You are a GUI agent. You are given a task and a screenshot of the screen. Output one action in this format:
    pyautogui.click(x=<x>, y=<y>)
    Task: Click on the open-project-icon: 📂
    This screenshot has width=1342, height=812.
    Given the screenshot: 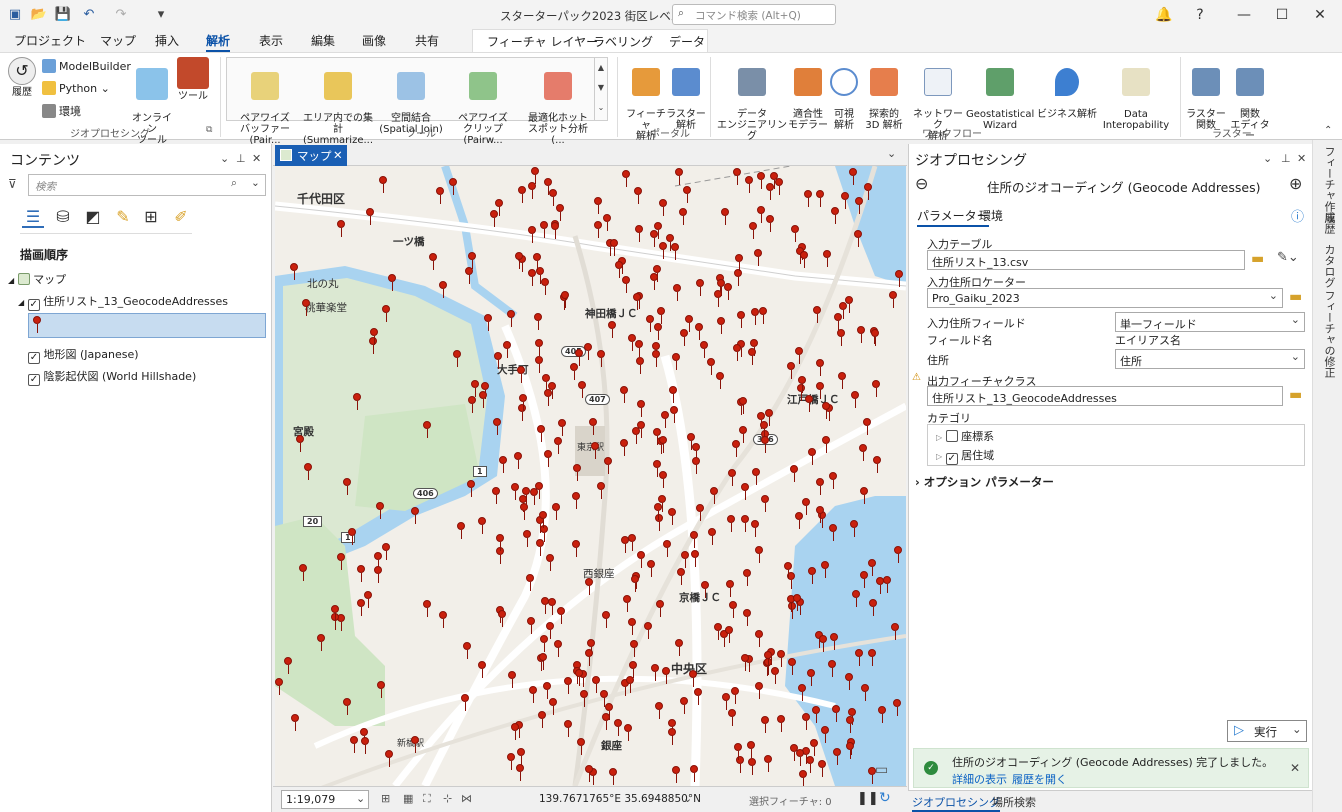 What is the action you would take?
    pyautogui.click(x=39, y=15)
    